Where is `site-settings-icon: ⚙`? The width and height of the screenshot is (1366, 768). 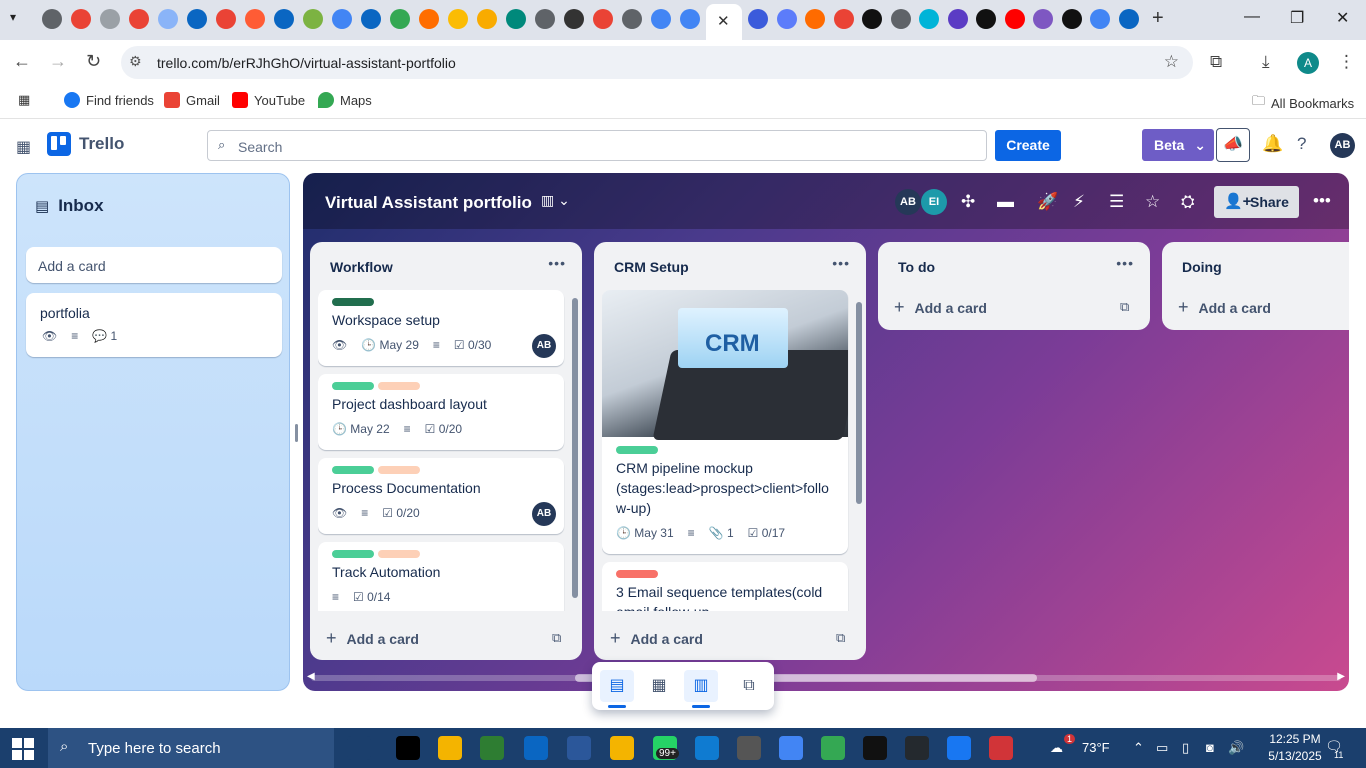
site-settings-icon: ⚙ is located at coordinates (135, 61).